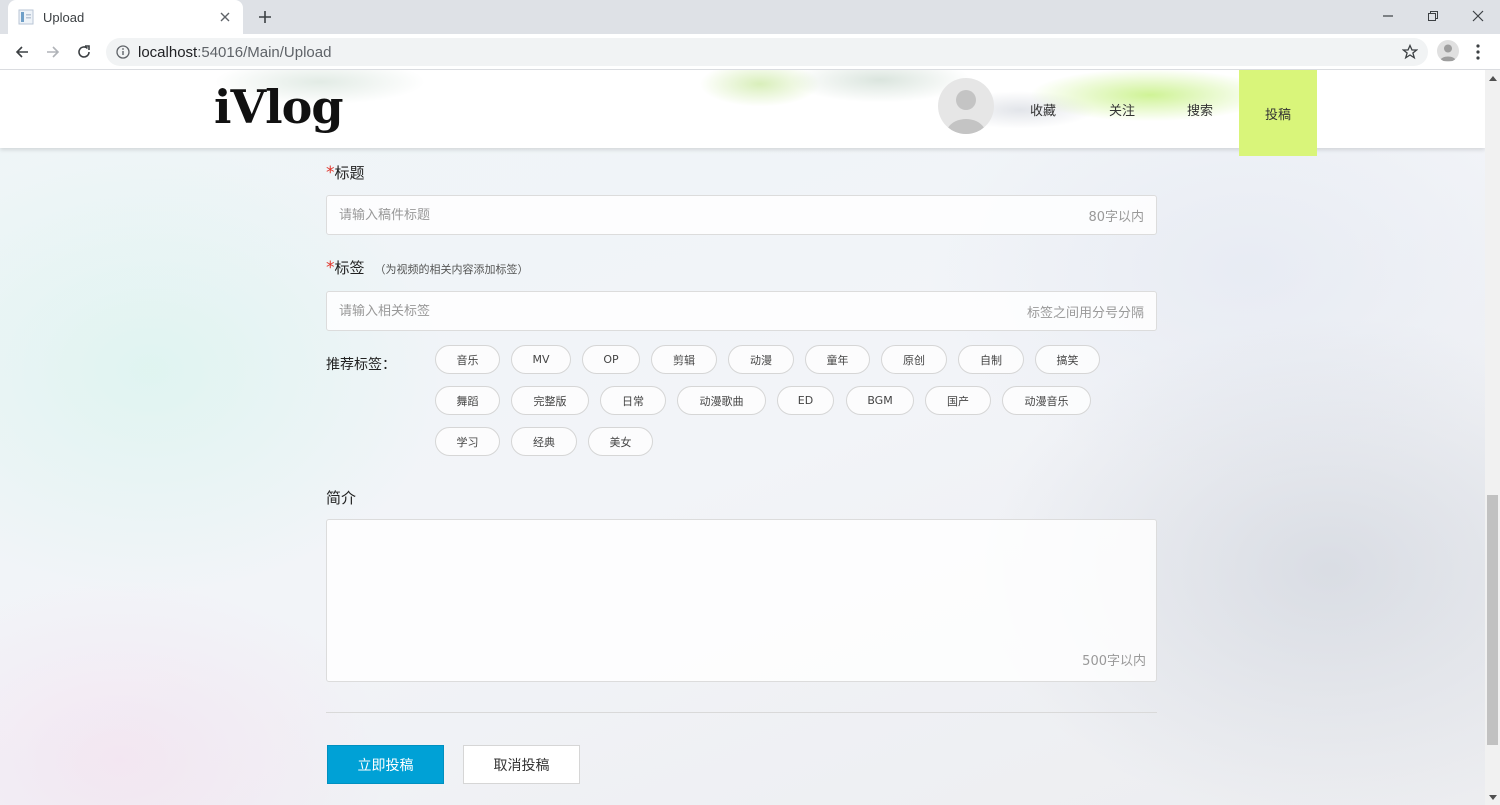  What do you see at coordinates (880, 400) in the screenshot?
I see `tag-chip: BGM` at bounding box center [880, 400].